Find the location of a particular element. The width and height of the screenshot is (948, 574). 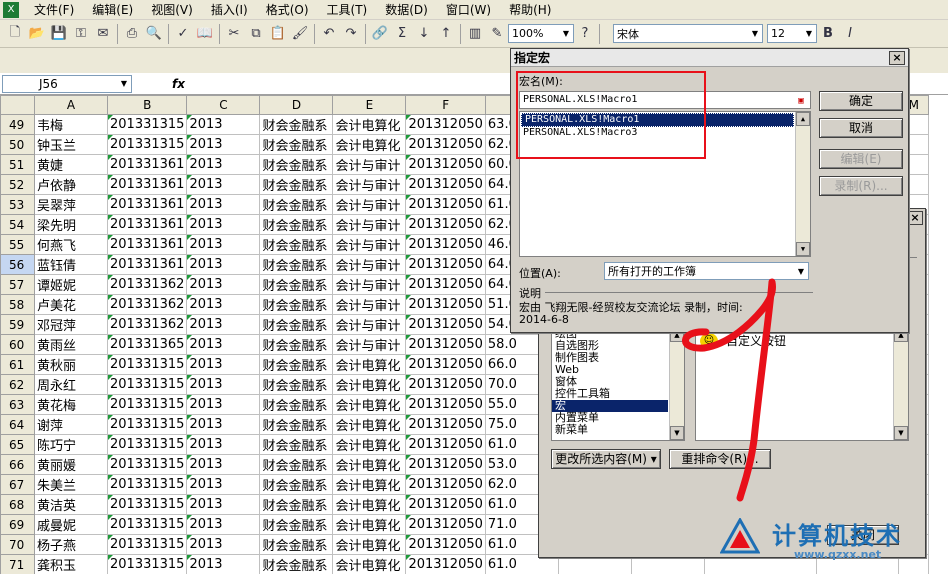

menu-insert: 插入(I) is located at coordinates (229, 9).